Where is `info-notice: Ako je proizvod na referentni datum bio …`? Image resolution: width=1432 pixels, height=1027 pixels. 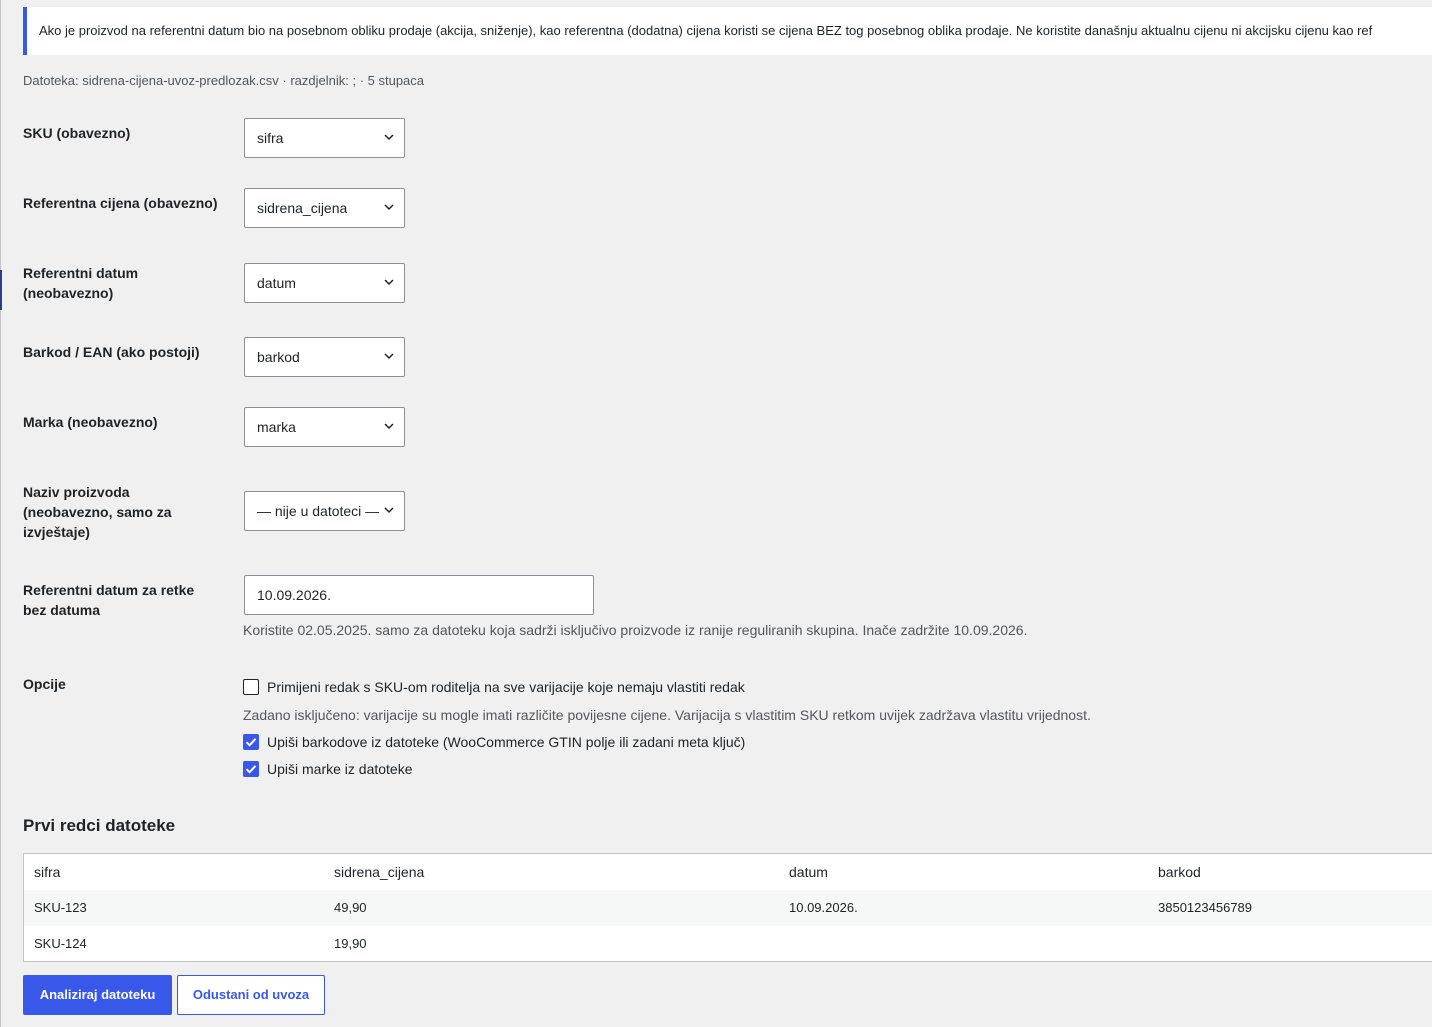 info-notice: Ako je proizvod na referentni datum bio … is located at coordinates (727, 31).